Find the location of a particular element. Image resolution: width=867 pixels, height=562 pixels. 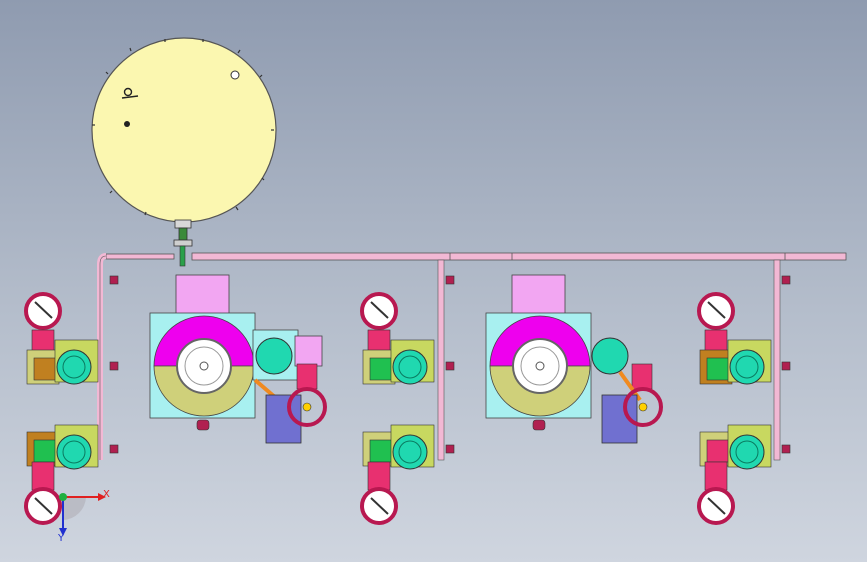

tank-sensor-icon is located at coordinates (127, 124).